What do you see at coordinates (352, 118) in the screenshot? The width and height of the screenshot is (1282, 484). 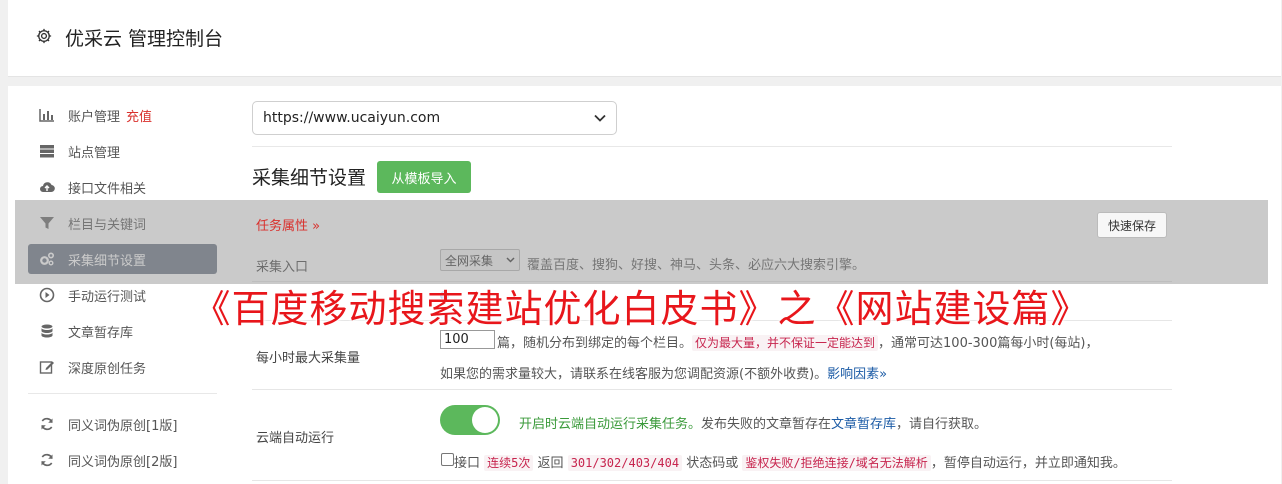 I see `site-select-value: https://www.ucaiyun.com` at bounding box center [352, 118].